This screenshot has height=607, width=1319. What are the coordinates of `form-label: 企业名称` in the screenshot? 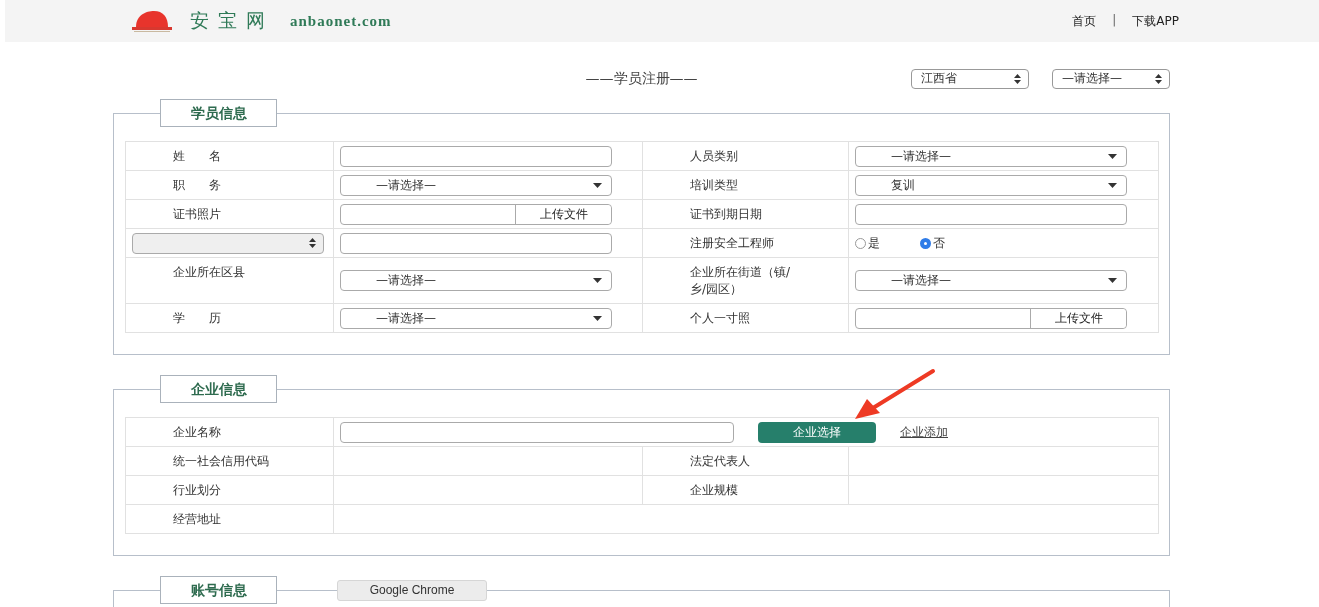 It's located at (197, 432).